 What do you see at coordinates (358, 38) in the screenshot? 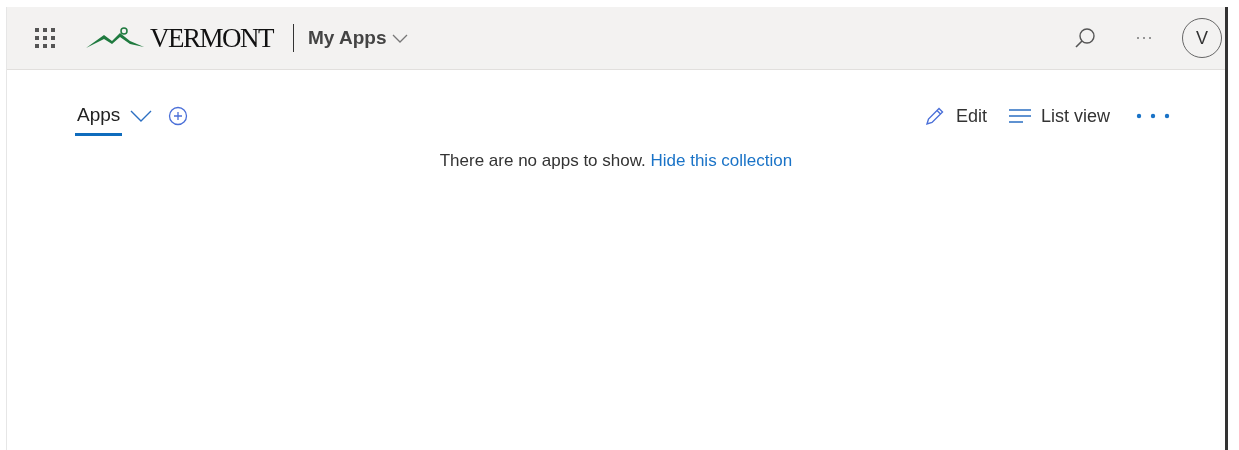
I see `app-title-dropdown: My Apps` at bounding box center [358, 38].